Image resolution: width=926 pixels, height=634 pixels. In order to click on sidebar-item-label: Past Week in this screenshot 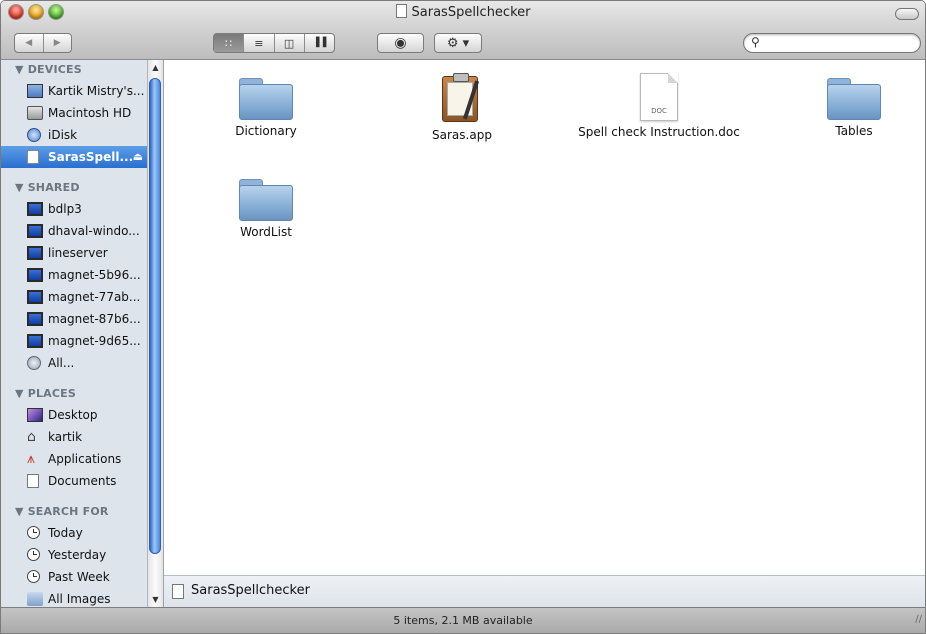, I will do `click(79, 577)`.